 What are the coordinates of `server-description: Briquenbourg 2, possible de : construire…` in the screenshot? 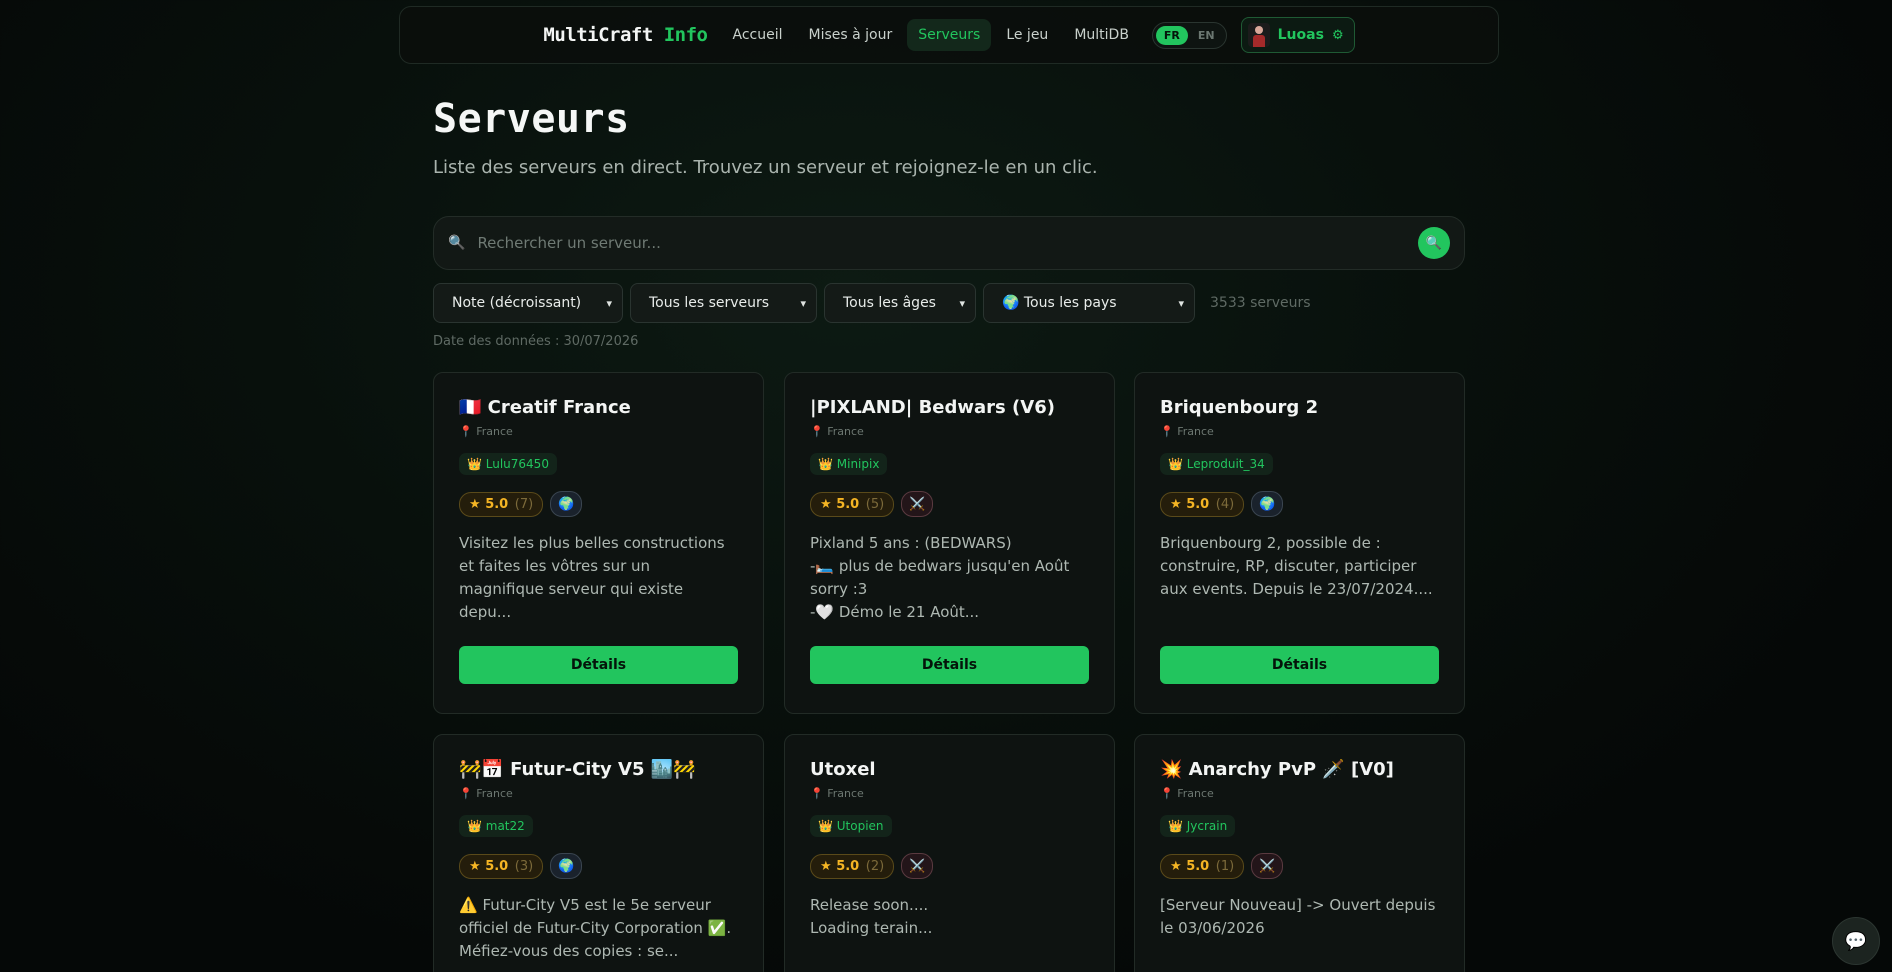 It's located at (1296, 566).